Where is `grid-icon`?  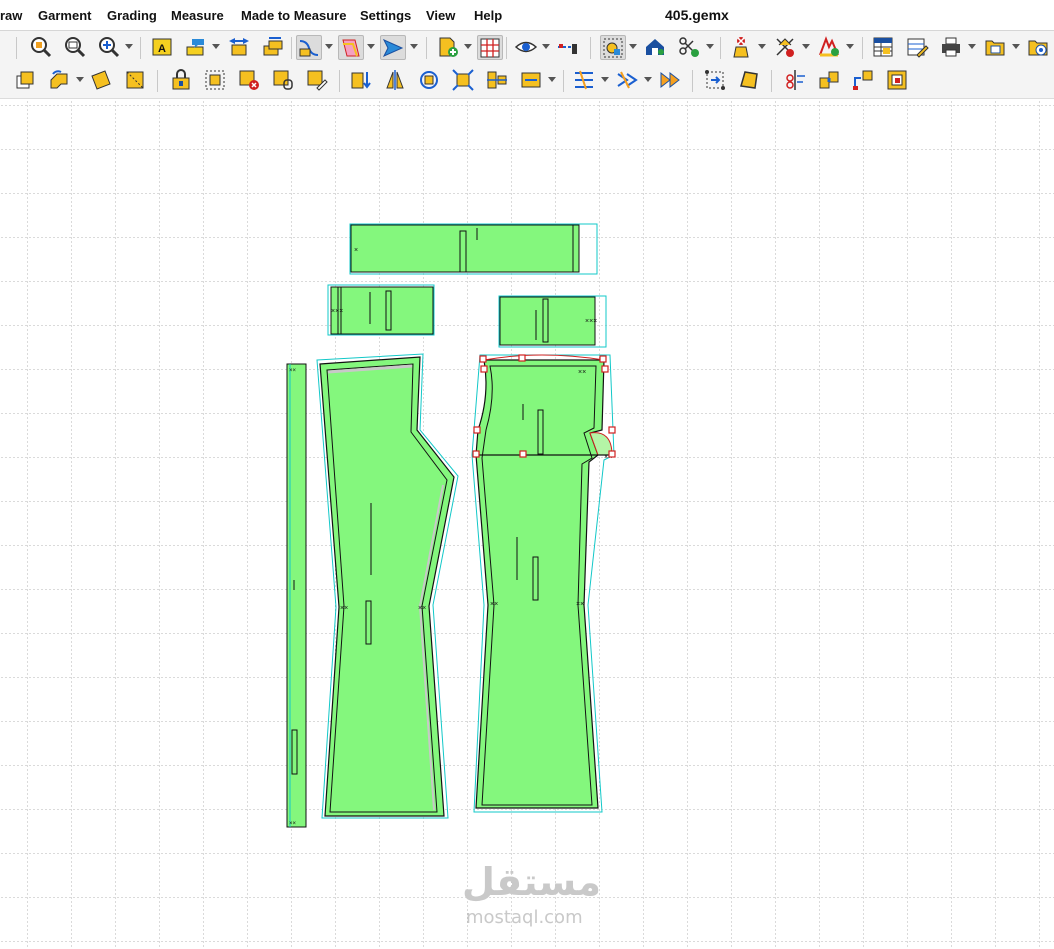 grid-icon is located at coordinates (490, 47).